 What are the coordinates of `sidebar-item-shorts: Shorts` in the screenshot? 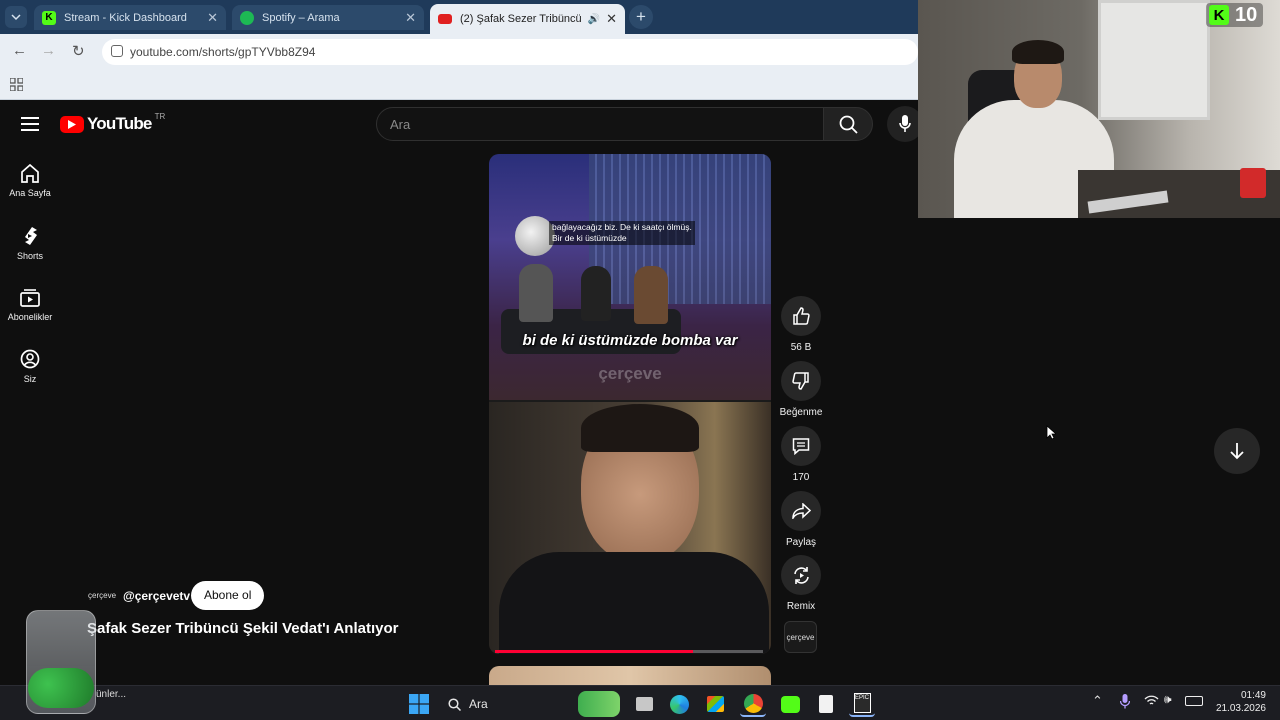 It's located at (30, 243).